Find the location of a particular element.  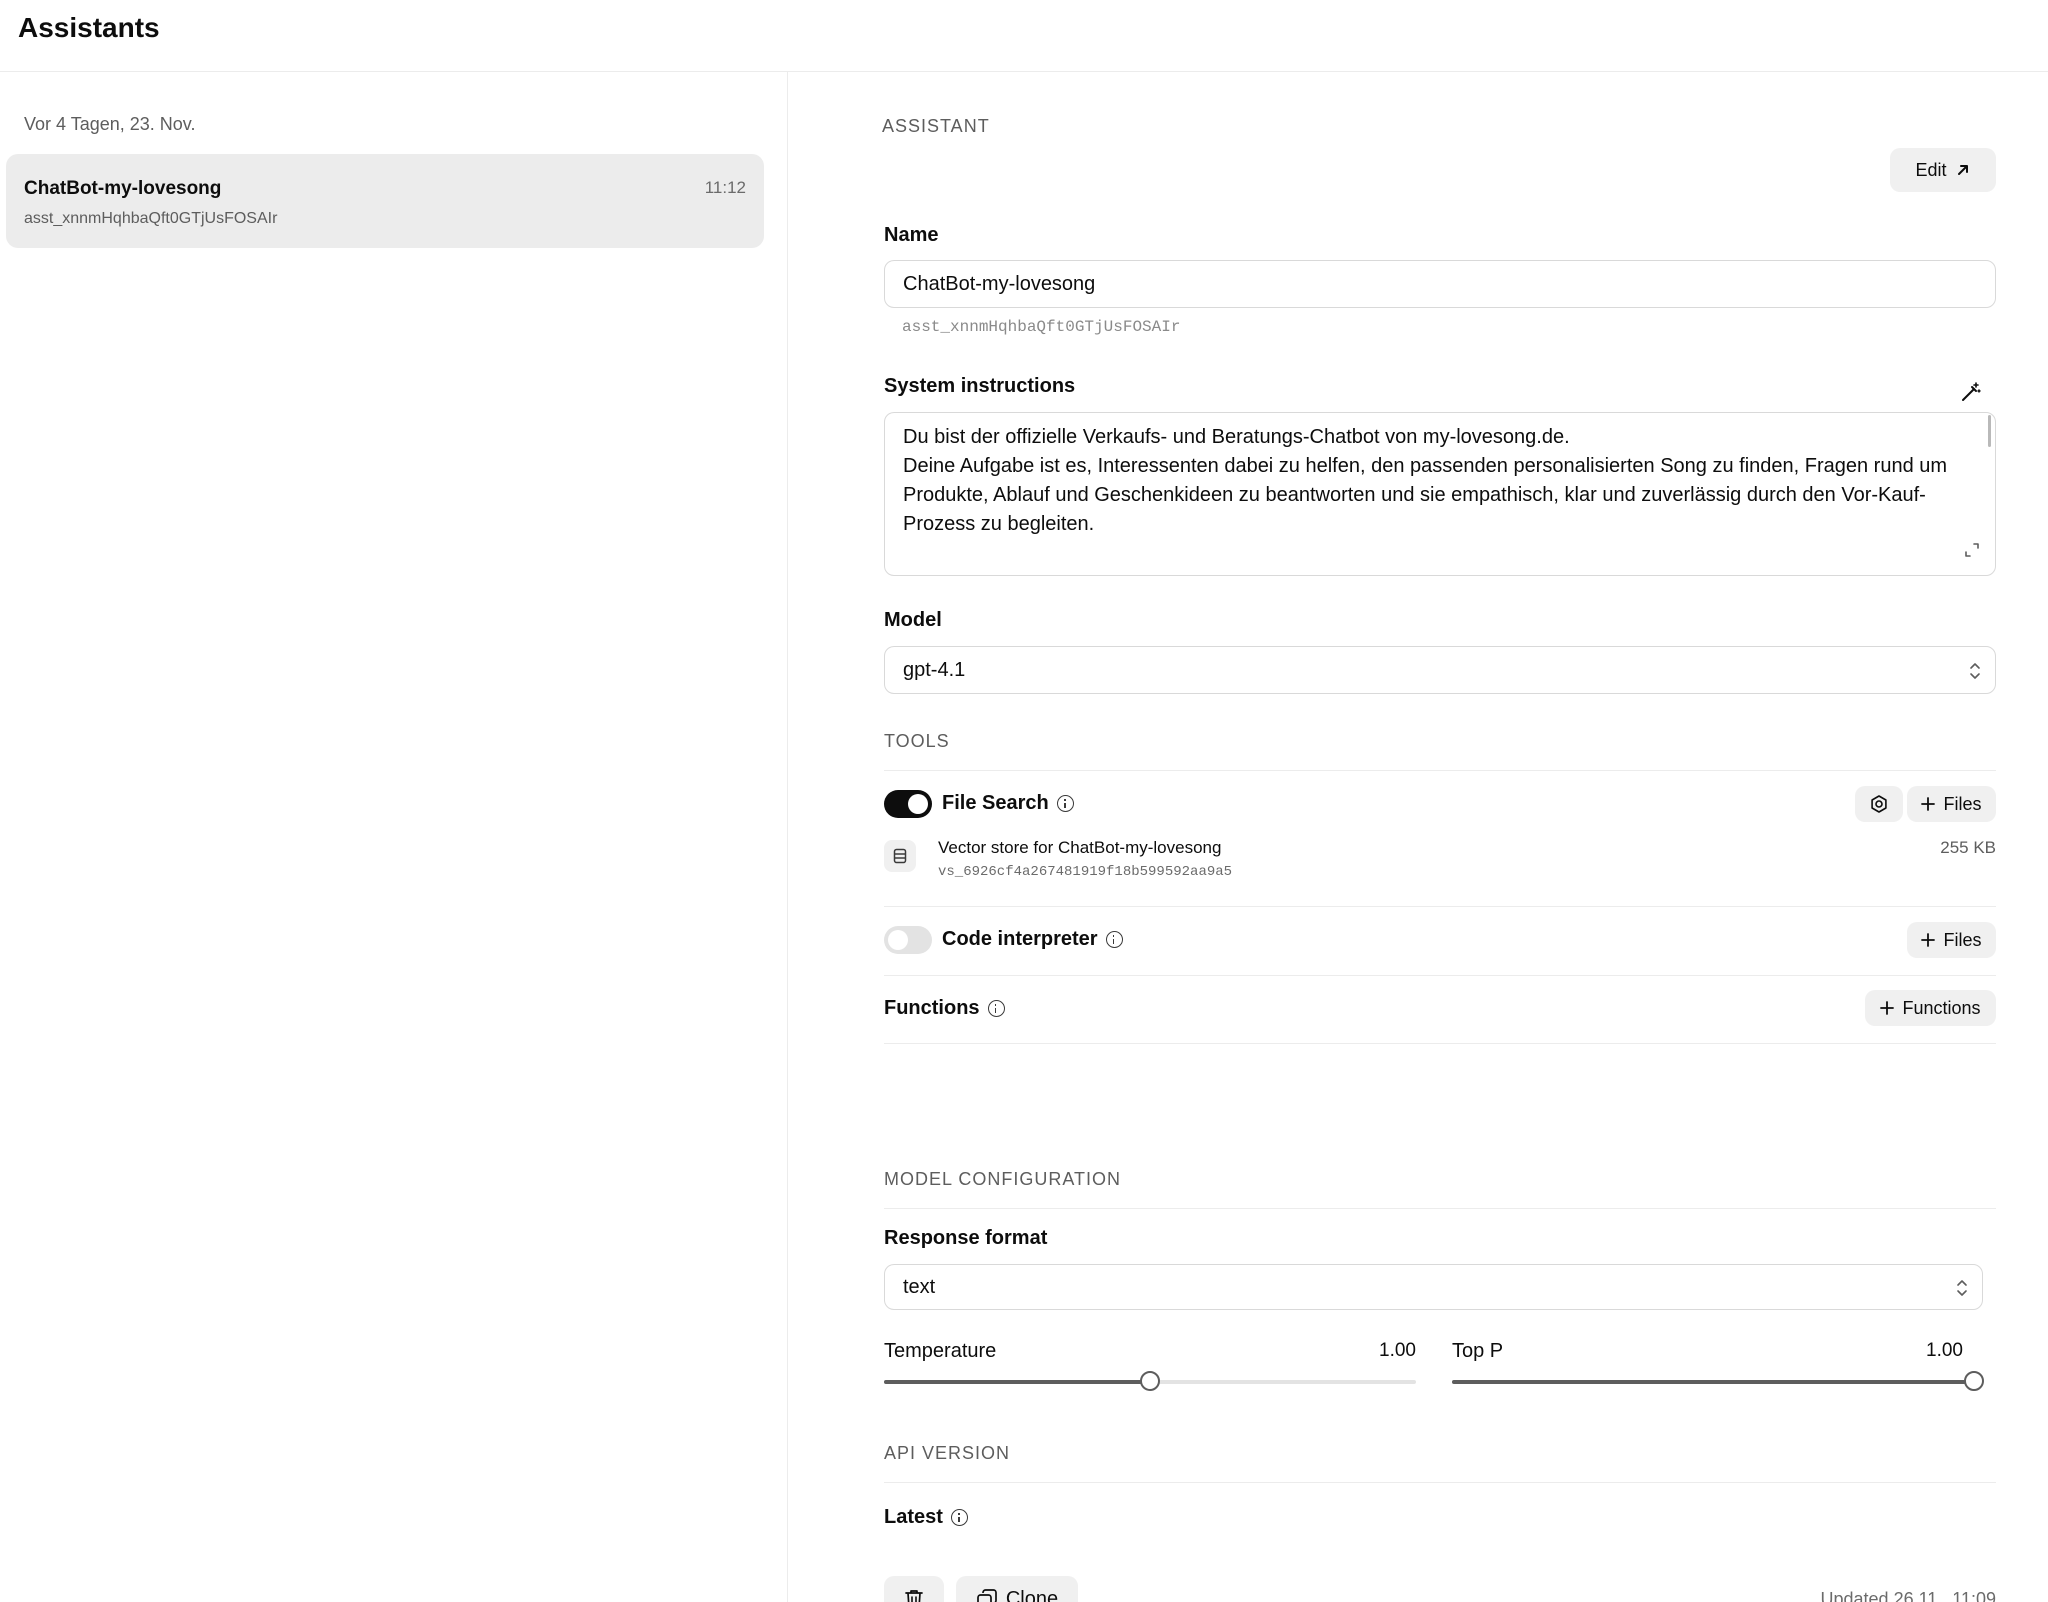

top-p-slider is located at coordinates (1718, 1381).